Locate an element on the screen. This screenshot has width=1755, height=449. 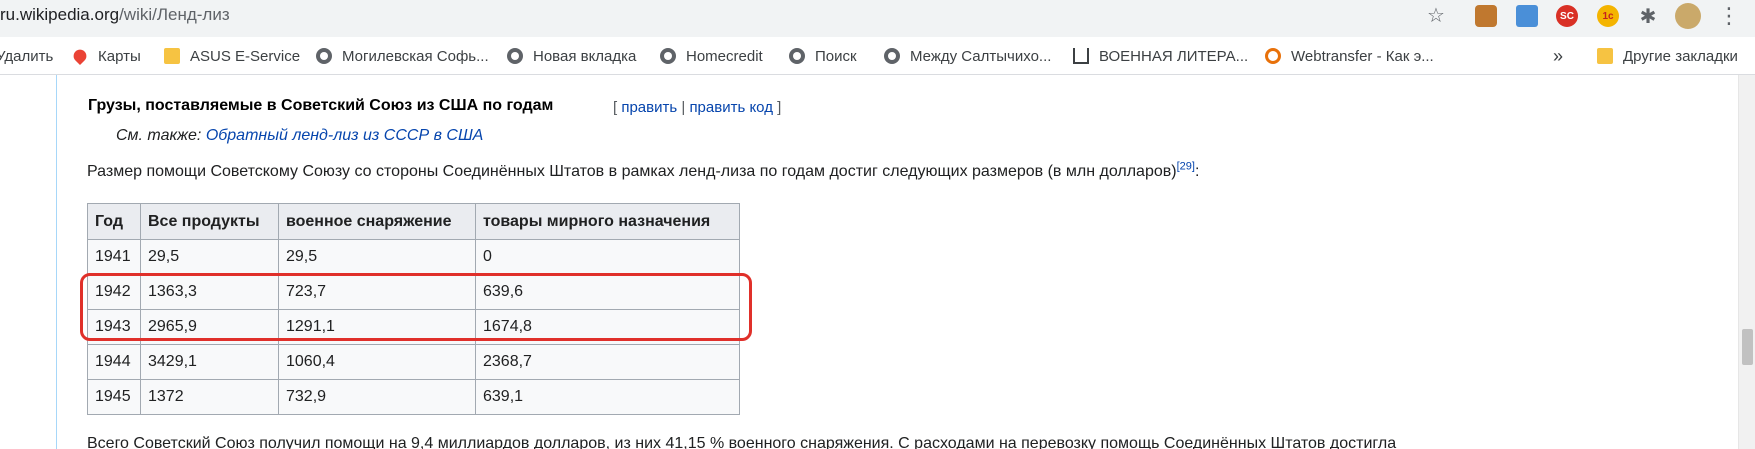
table-cell: 723,7 is located at coordinates (377, 292).